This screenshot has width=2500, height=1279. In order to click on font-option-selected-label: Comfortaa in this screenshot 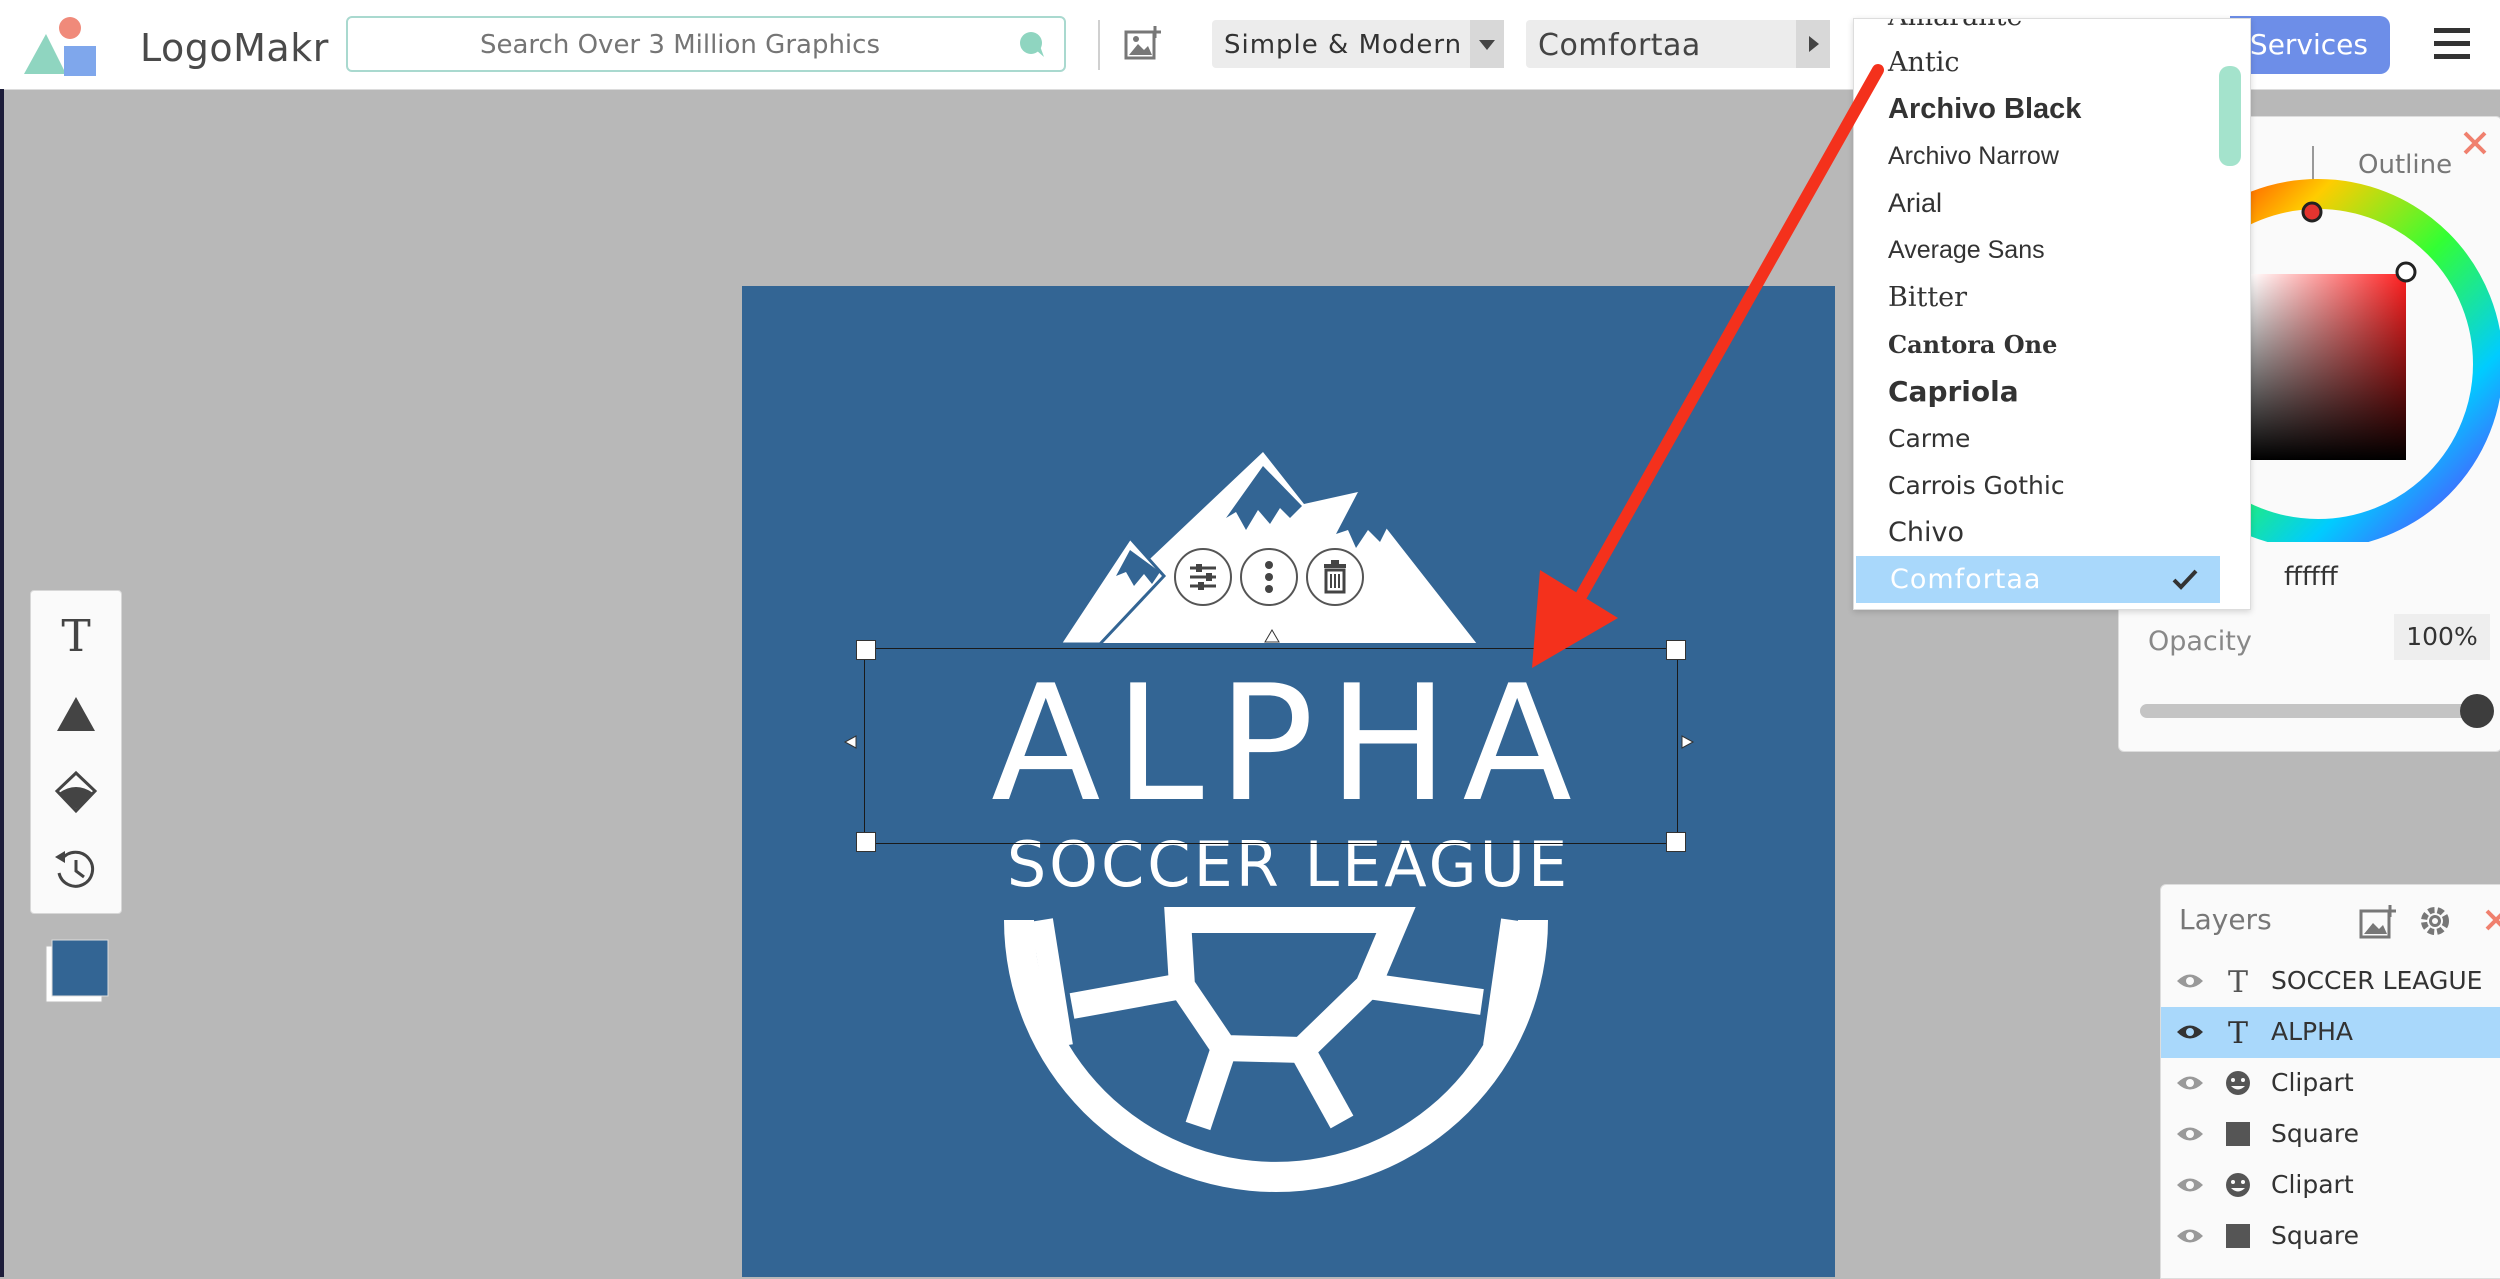, I will do `click(1966, 579)`.